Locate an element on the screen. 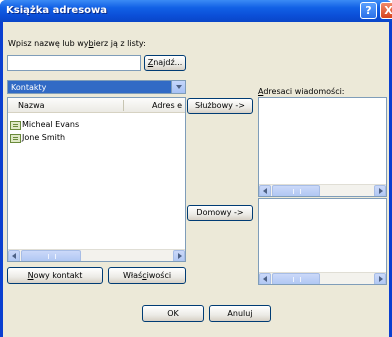 The width and height of the screenshot is (392, 337). contact-row: Micheal Evans is located at coordinates (95, 125).